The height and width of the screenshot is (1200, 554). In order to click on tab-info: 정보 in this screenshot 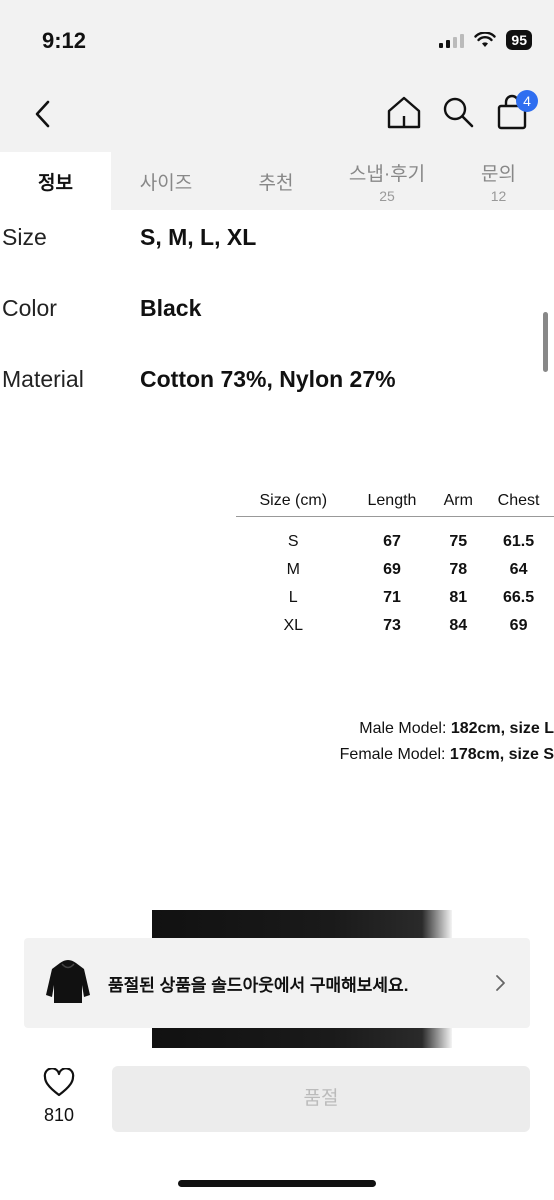, I will do `click(55, 181)`.